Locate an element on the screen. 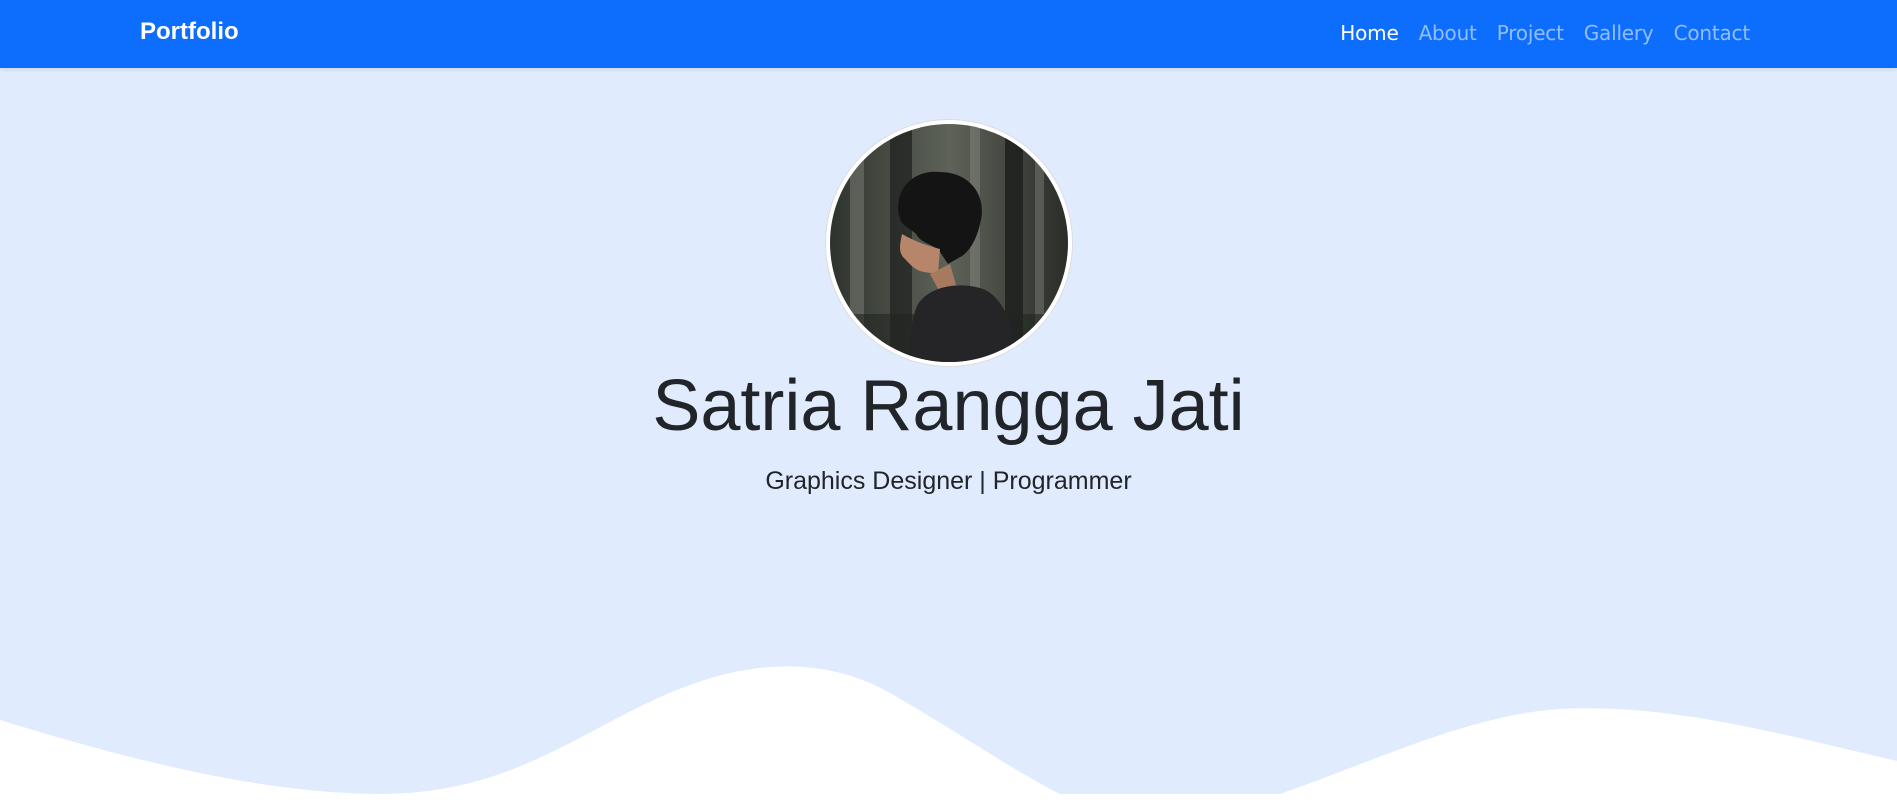  profile-tagline: Graphics Designer | Programmer is located at coordinates (948, 481).